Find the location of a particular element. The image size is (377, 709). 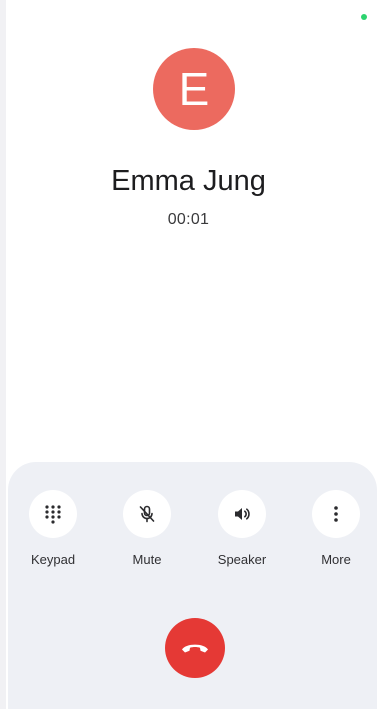

speaker-icon is located at coordinates (242, 514).